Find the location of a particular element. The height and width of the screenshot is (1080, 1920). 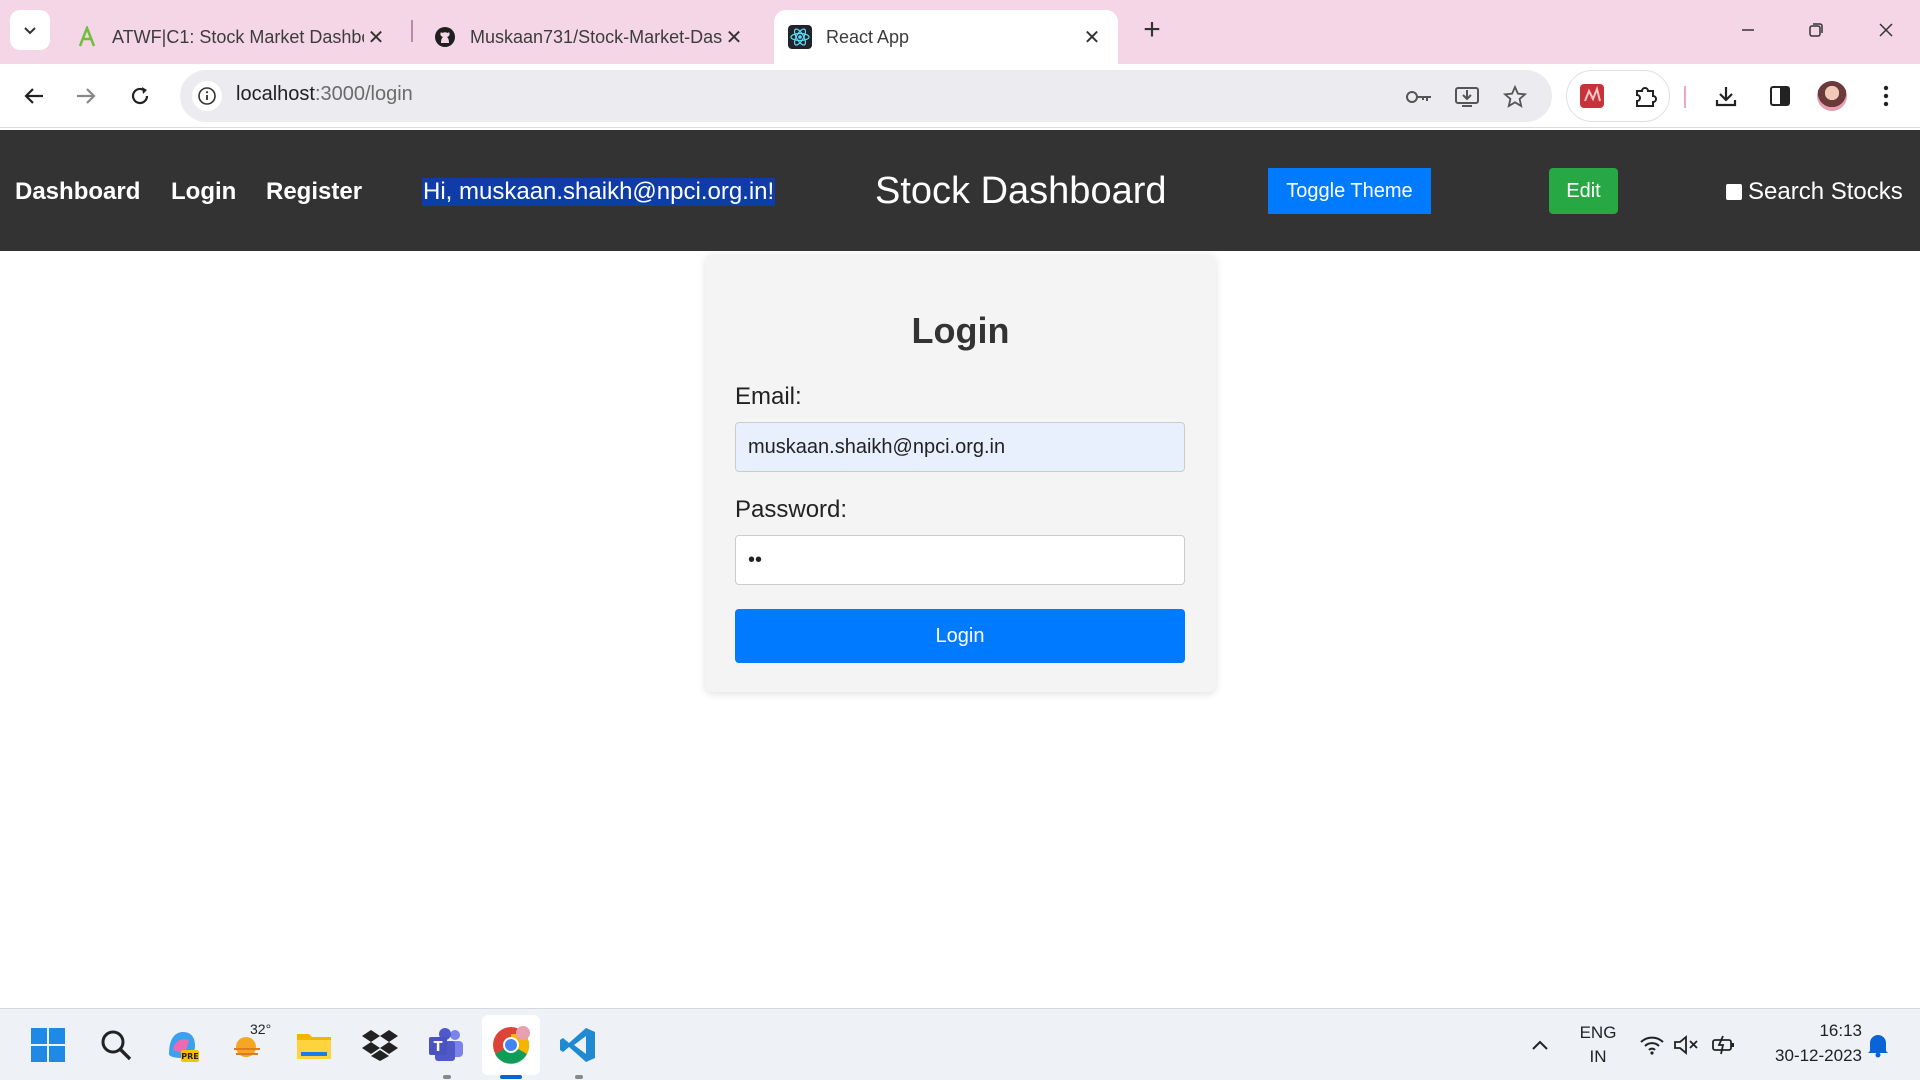

close-icon is located at coordinates (1886, 30).